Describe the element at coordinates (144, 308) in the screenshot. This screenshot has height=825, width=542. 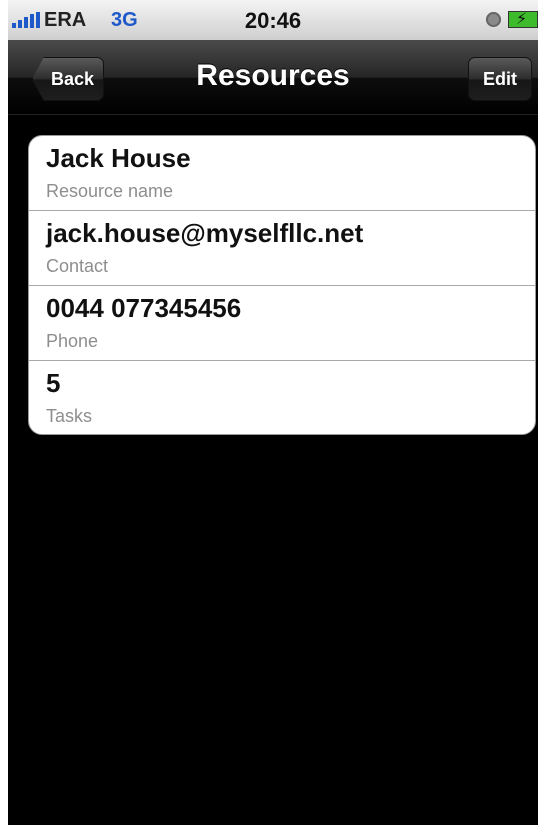
I see `phone-value: 0044 077345456` at that location.